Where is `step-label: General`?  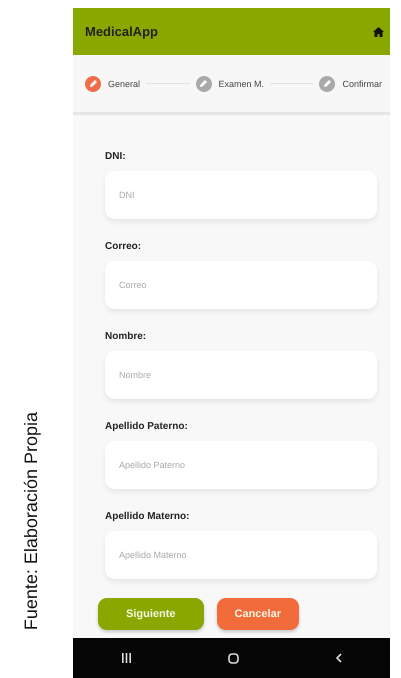 step-label: General is located at coordinates (124, 83).